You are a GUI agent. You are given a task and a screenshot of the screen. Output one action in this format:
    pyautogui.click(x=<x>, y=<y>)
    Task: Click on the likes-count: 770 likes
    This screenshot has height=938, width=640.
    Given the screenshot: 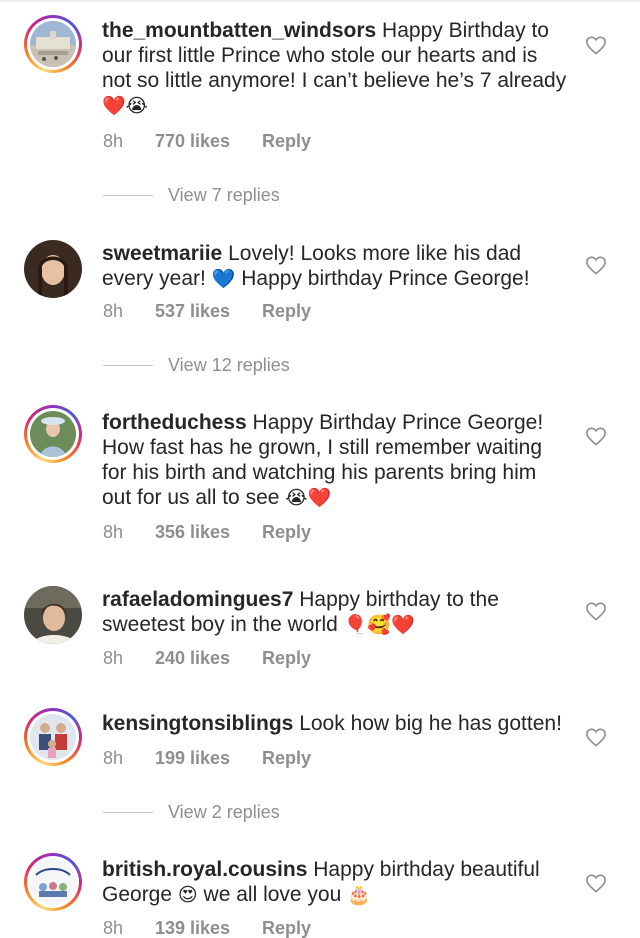 What is the action you would take?
    pyautogui.click(x=208, y=141)
    